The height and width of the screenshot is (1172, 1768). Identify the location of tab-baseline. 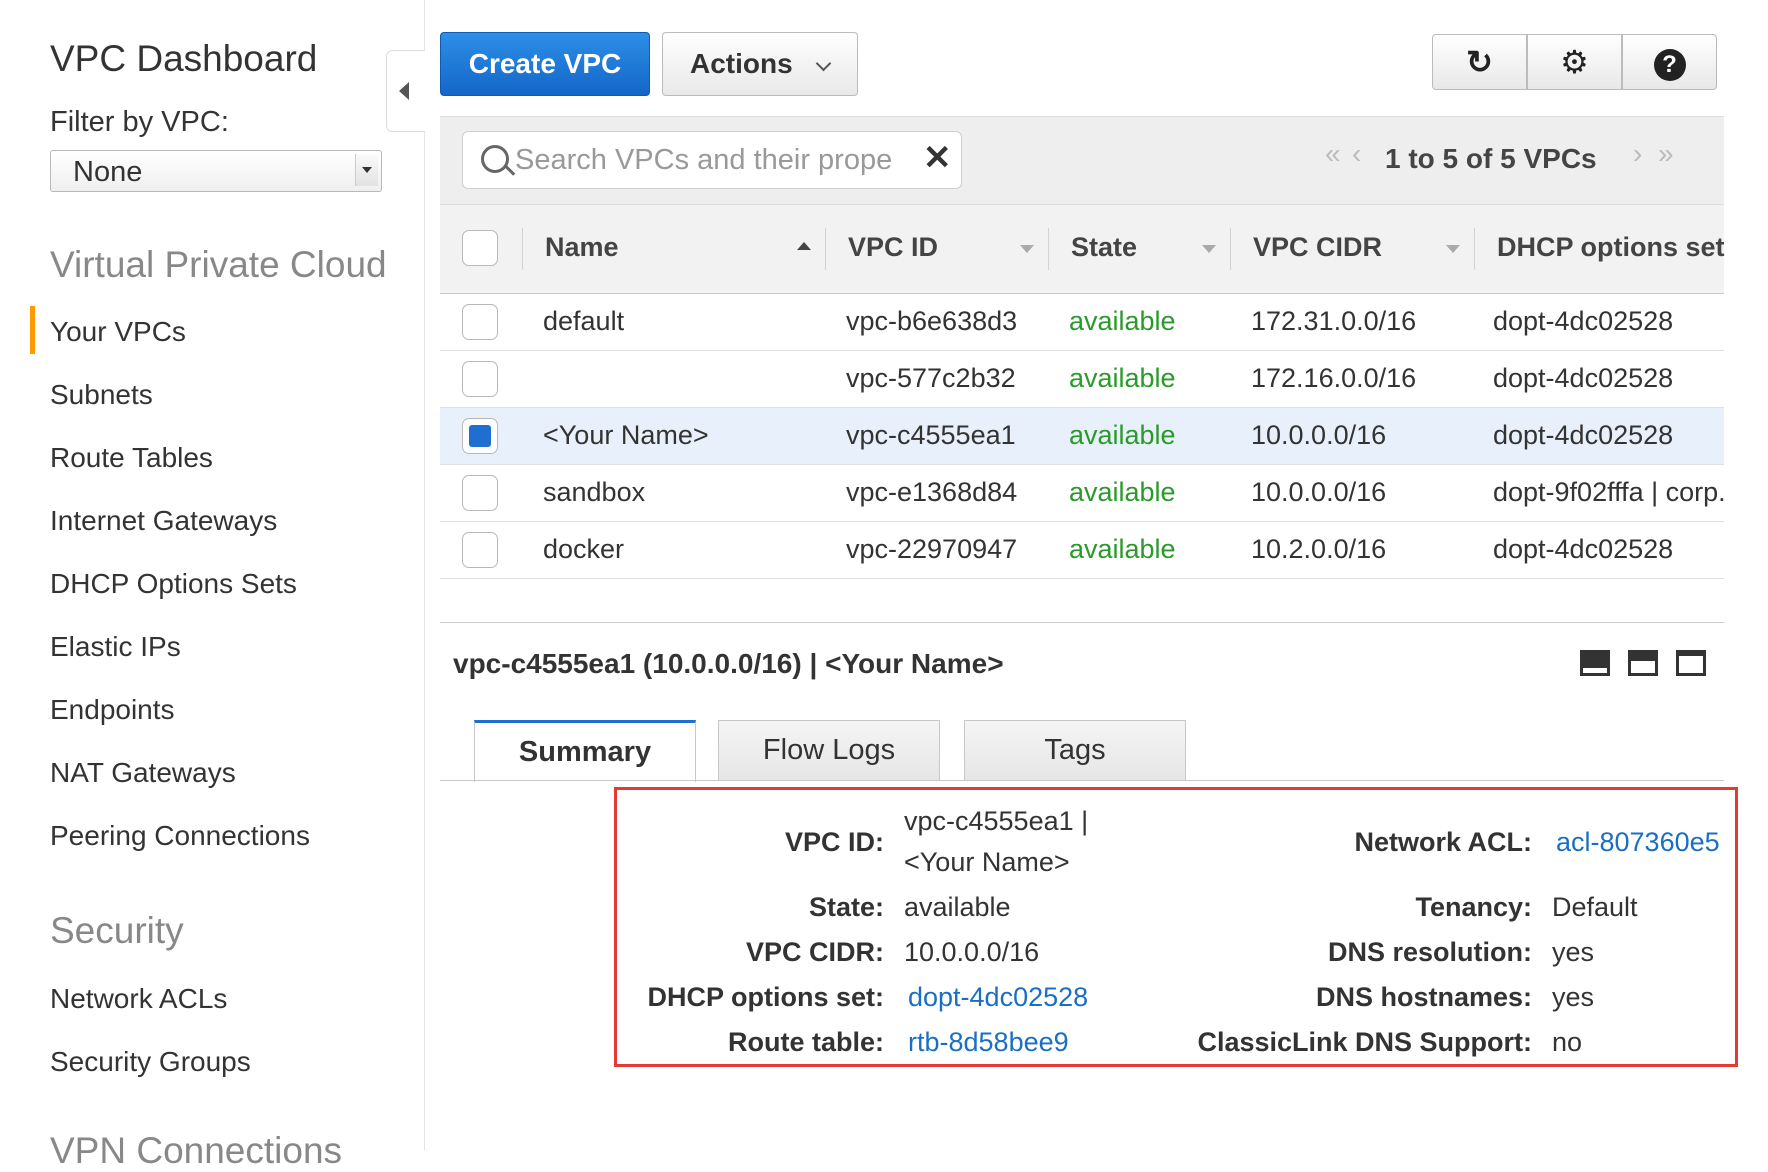
(1082, 780).